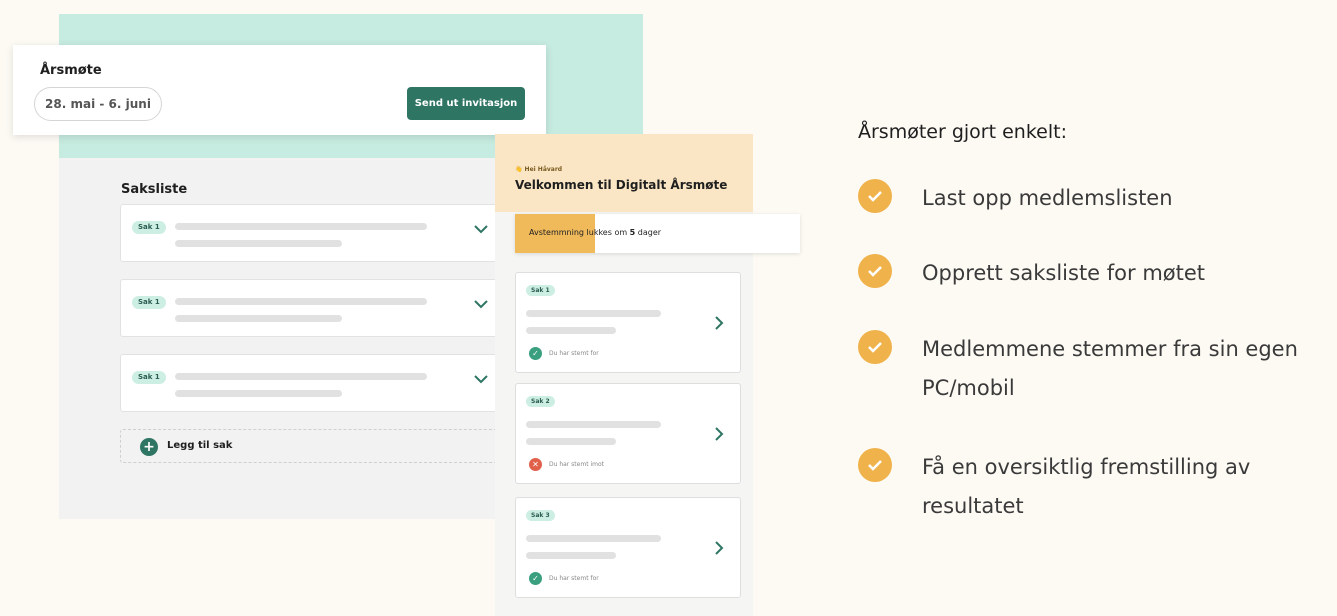 The image size is (1337, 616). I want to click on greeting: 👋 Hei Håvard, so click(539, 169).